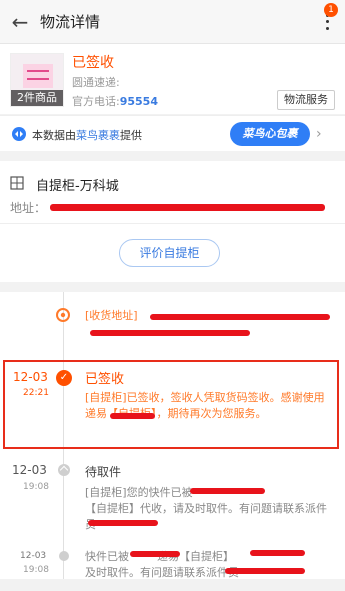 The height and width of the screenshot is (591, 345). I want to click on locker-name: 自提柜-万科城, so click(77, 186).